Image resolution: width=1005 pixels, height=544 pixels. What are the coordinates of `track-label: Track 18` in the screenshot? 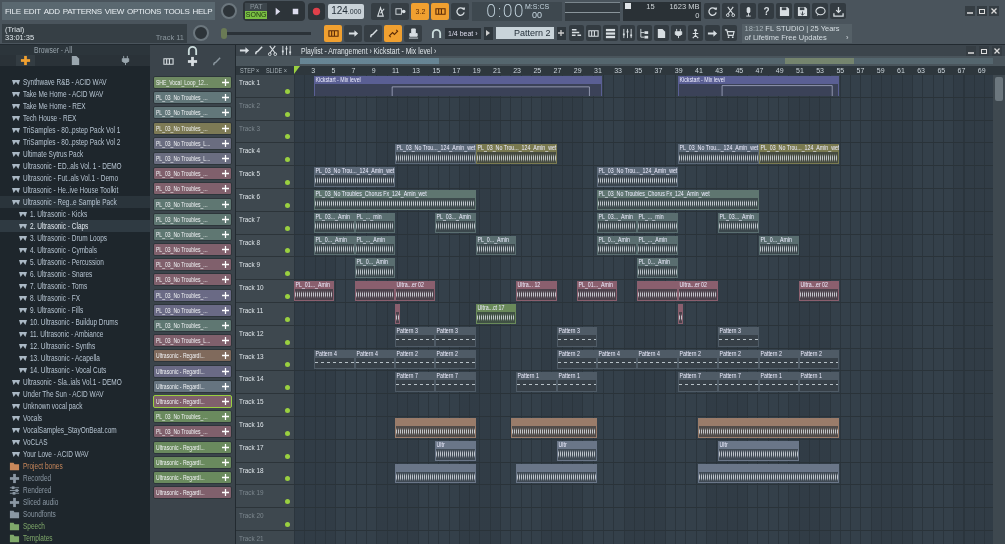 It's located at (251, 470).